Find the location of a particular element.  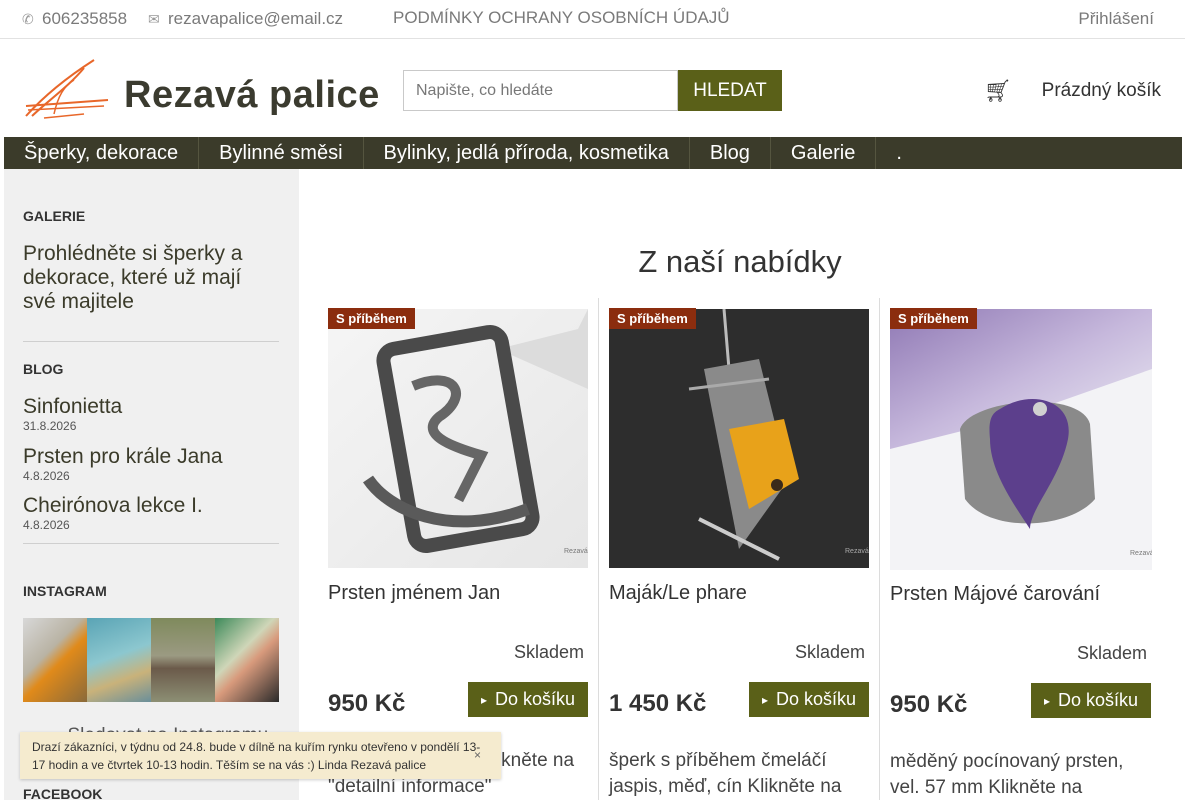

blog-post-title: Sinfonietta is located at coordinates (73, 406).